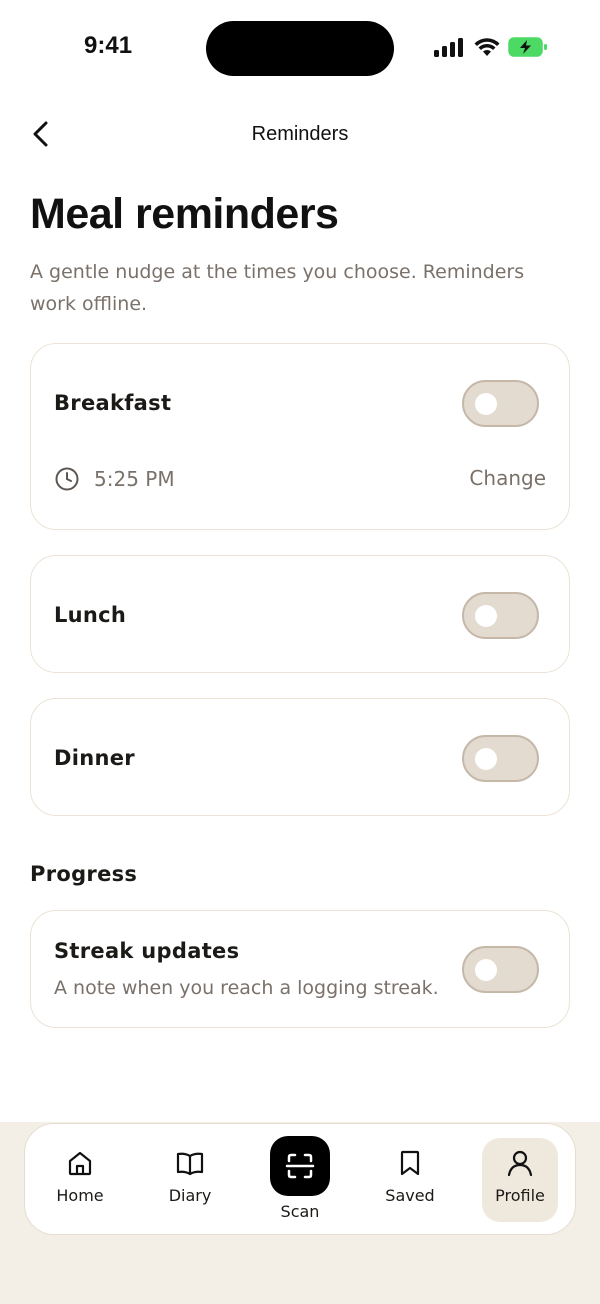  I want to click on tab-profile: Profile, so click(520, 1180).